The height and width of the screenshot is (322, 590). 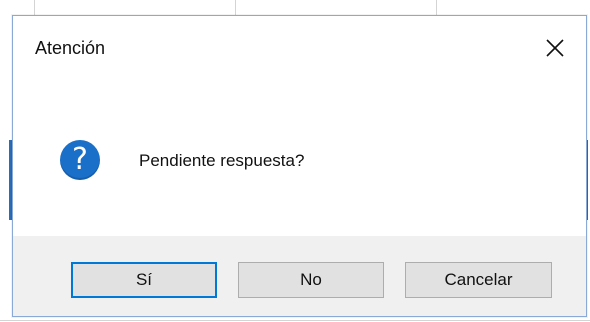 I want to click on dialog-message: Pendiente respuesta?, so click(x=222, y=160).